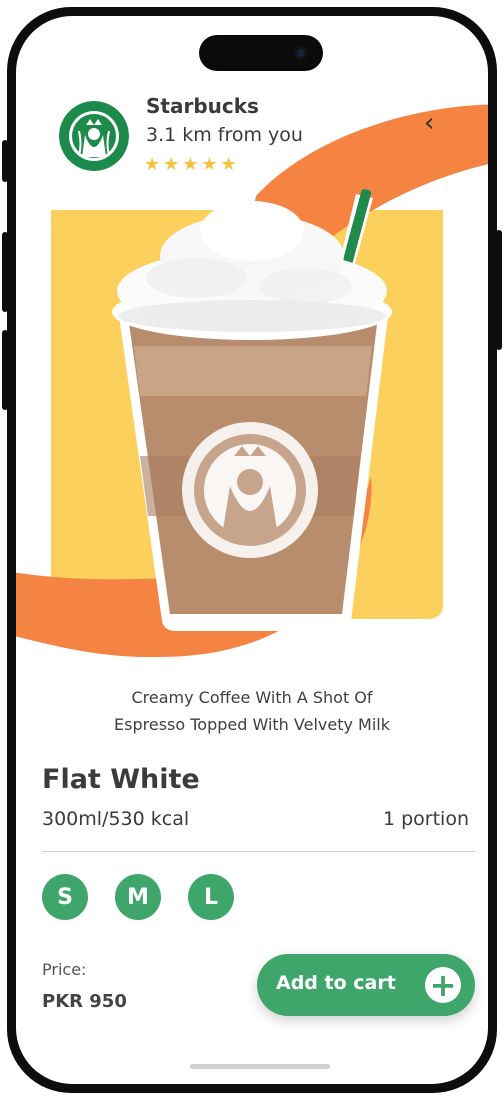  Describe the element at coordinates (211, 897) in the screenshot. I see `size-large-button: L` at that location.